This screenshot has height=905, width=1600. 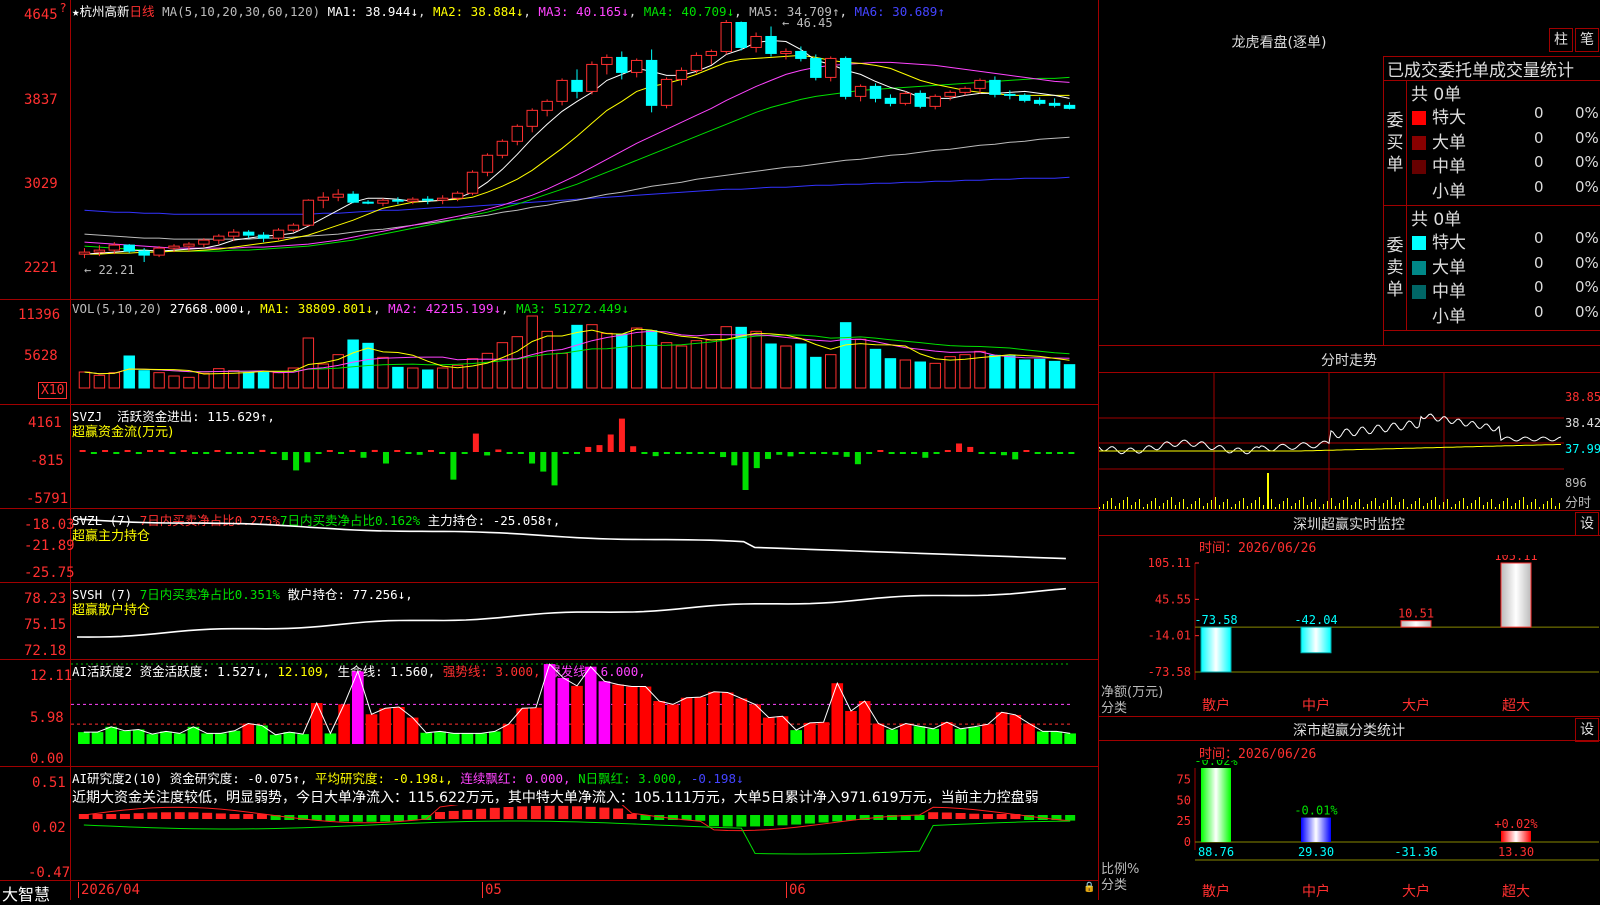 What do you see at coordinates (45, 625) in the screenshot?
I see `y-tick: 75.15` at bounding box center [45, 625].